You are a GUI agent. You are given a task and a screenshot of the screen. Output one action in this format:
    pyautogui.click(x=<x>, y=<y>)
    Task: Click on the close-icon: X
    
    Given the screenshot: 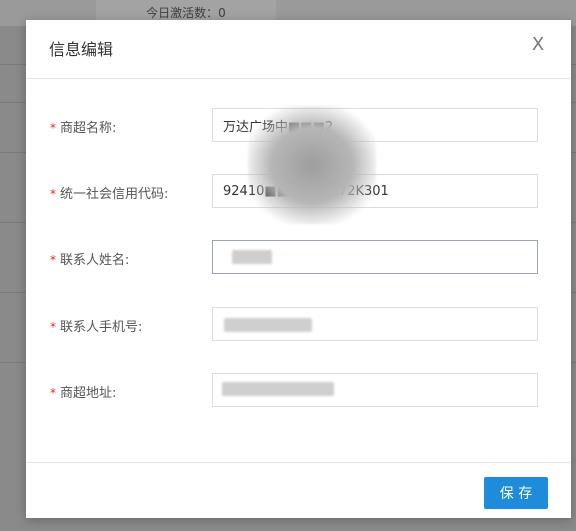 What is the action you would take?
    pyautogui.click(x=538, y=45)
    